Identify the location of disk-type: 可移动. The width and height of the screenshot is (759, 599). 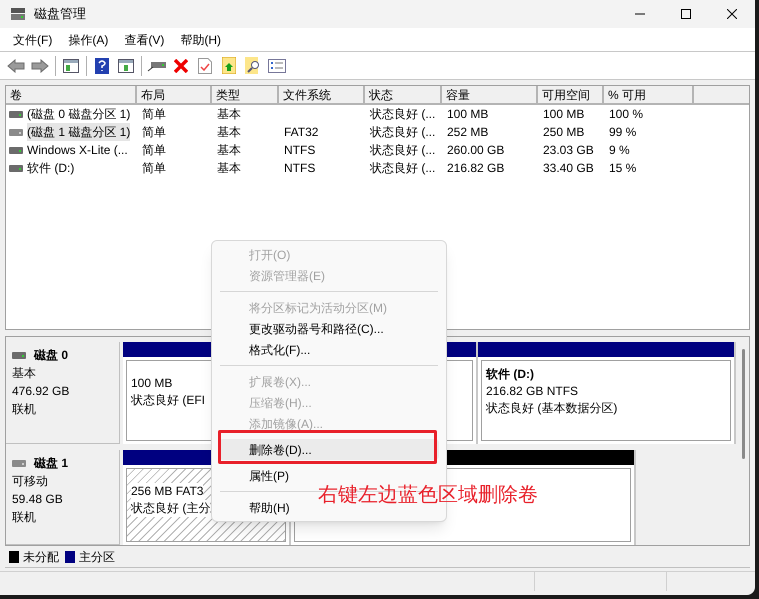
(30, 481).